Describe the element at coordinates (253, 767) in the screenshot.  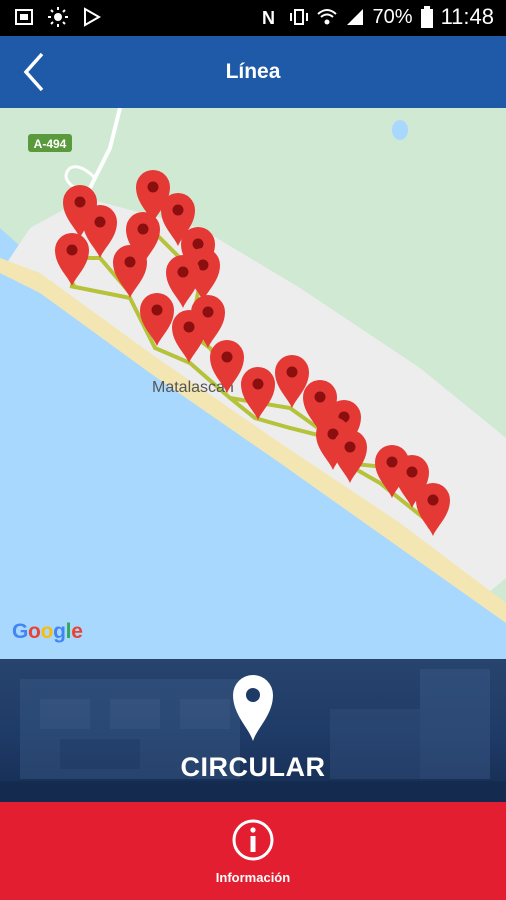
I see `line-type-label: CIRCULAR` at that location.